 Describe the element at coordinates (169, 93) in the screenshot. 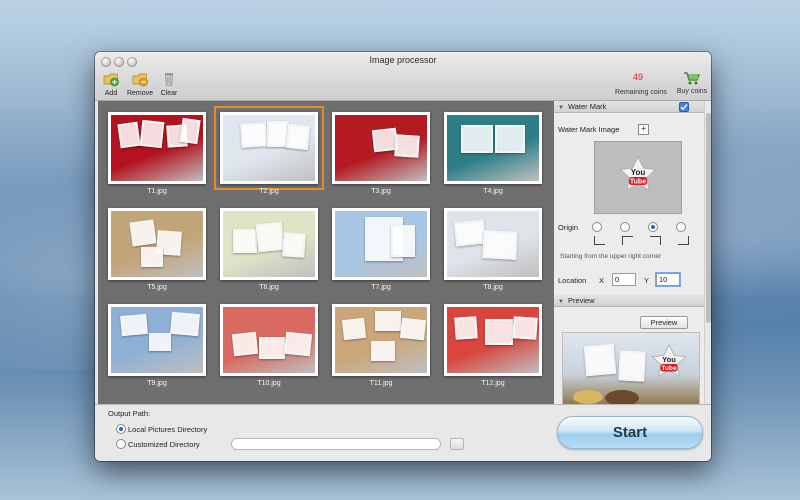

I see `clear-label: Clear` at that location.